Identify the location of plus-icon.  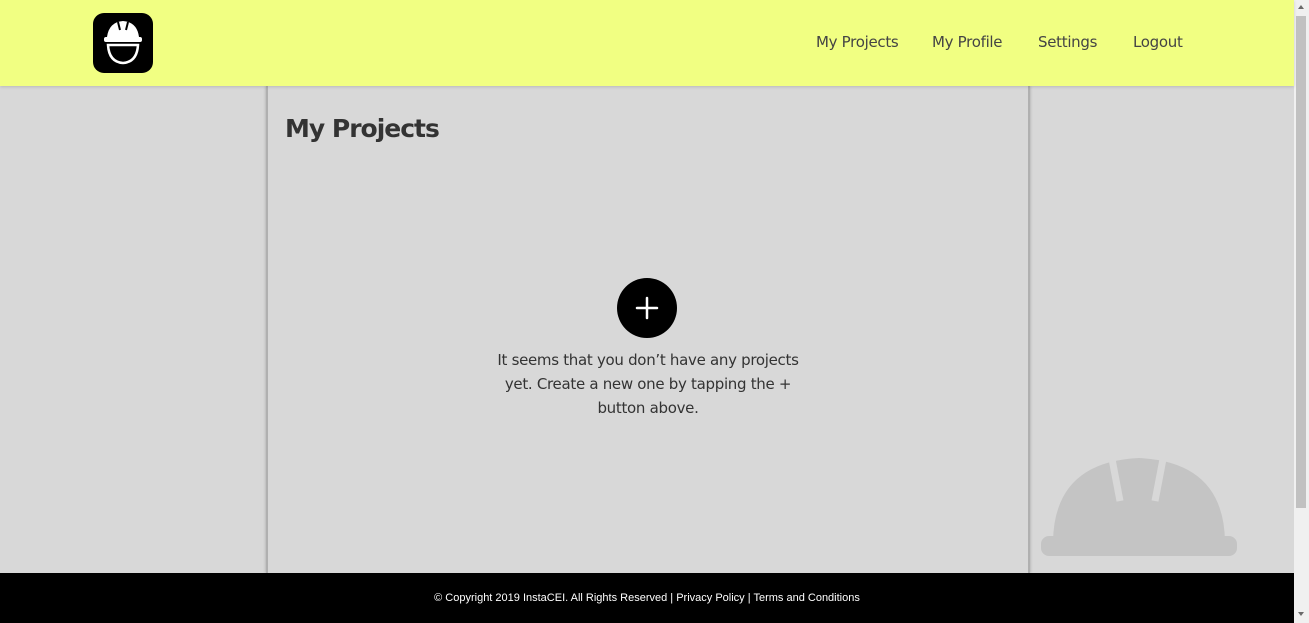
(647, 308).